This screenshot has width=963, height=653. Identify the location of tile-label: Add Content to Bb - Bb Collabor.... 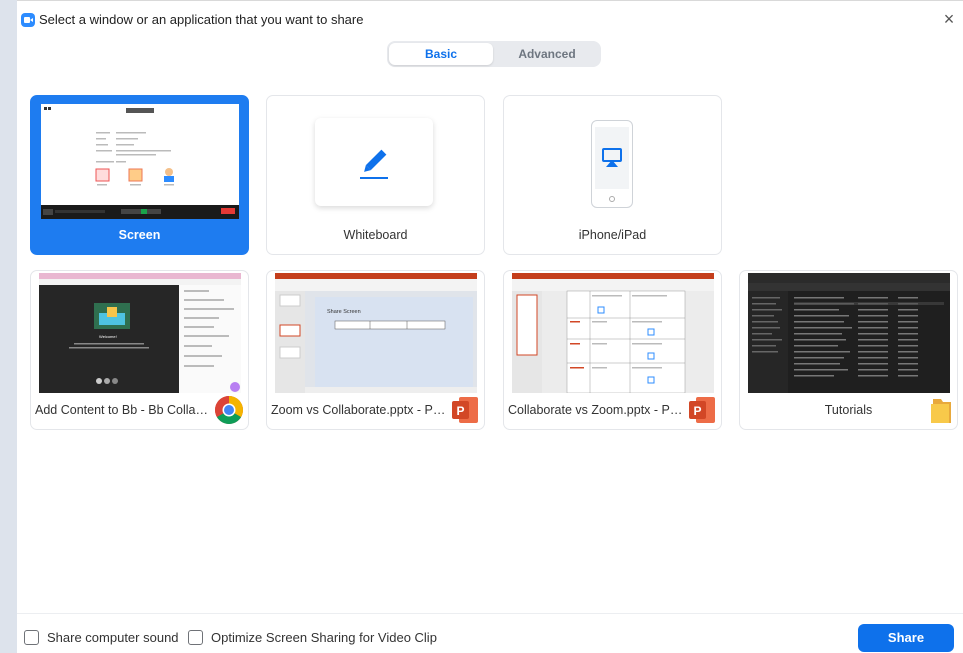
(122, 410).